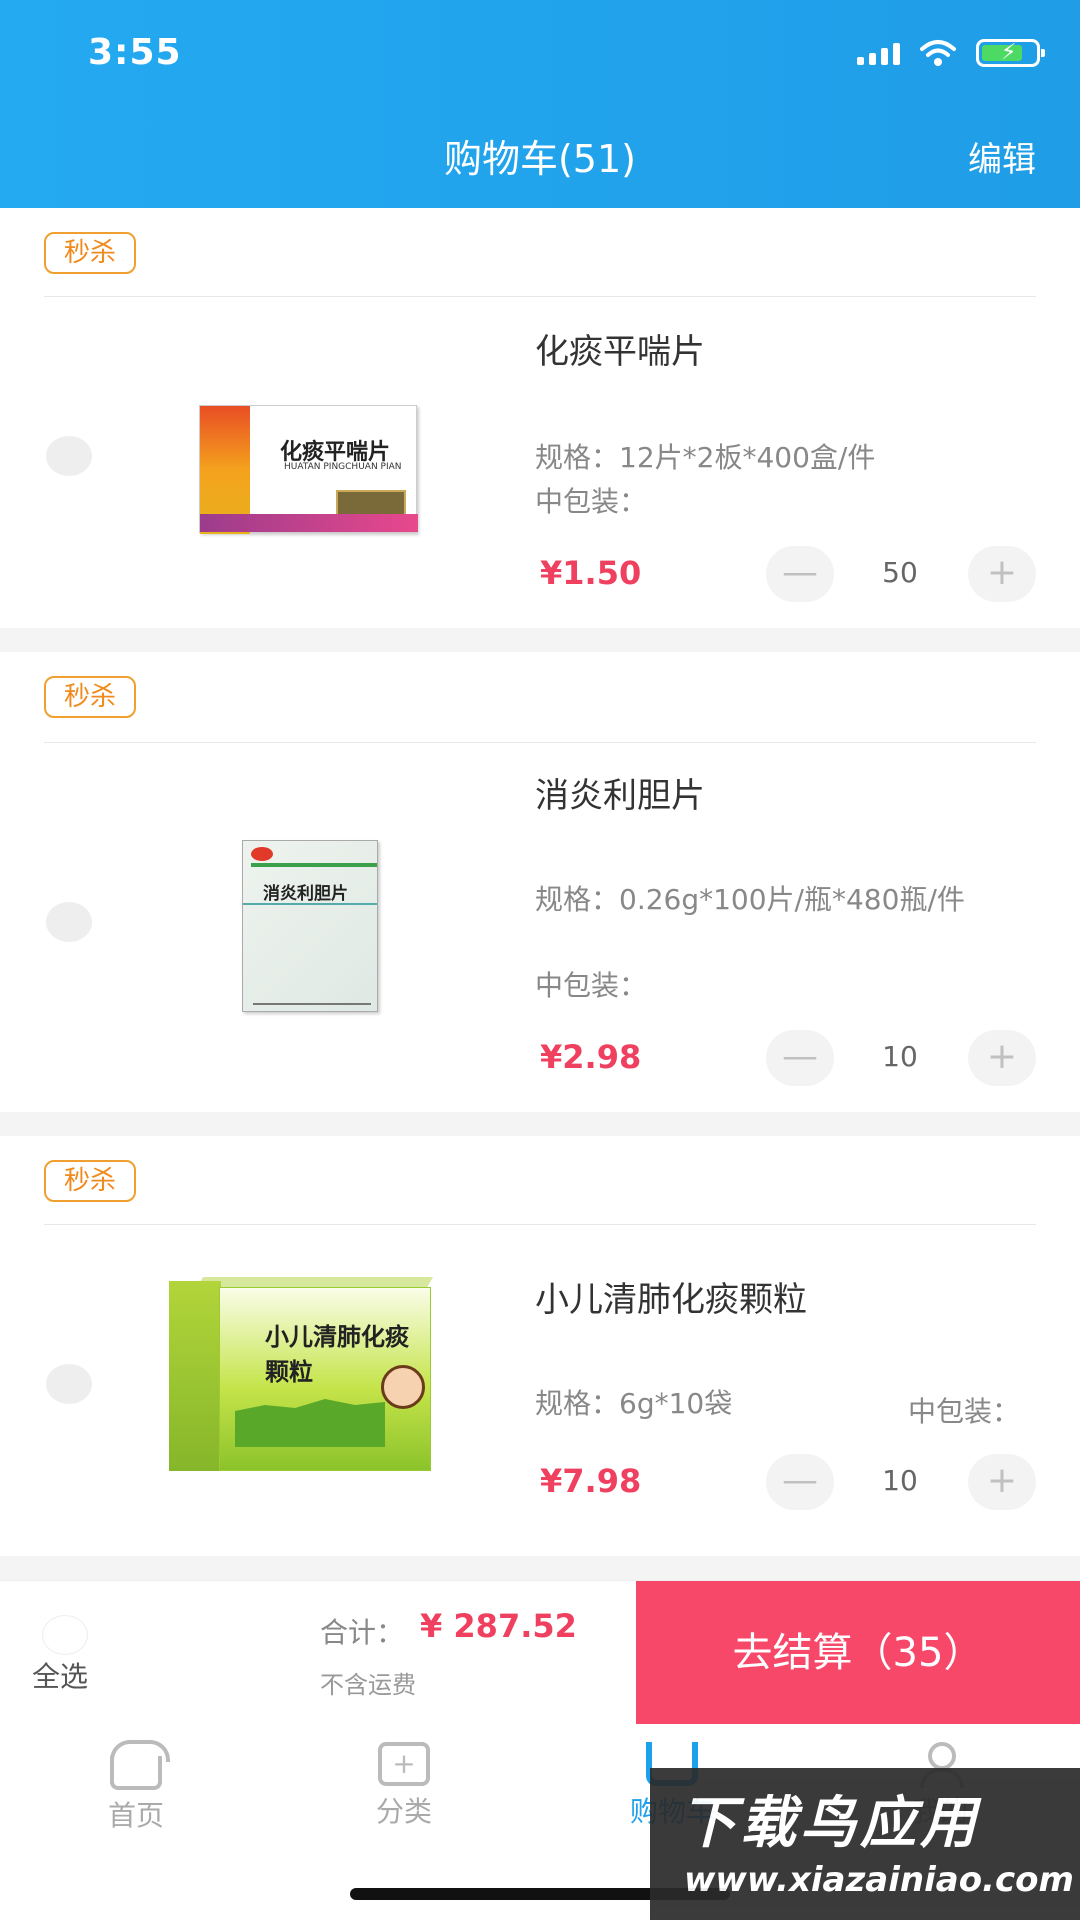  What do you see at coordinates (540, 104) in the screenshot?
I see `app-header: 3:55 ⚡ 购物车(51) 编辑` at bounding box center [540, 104].